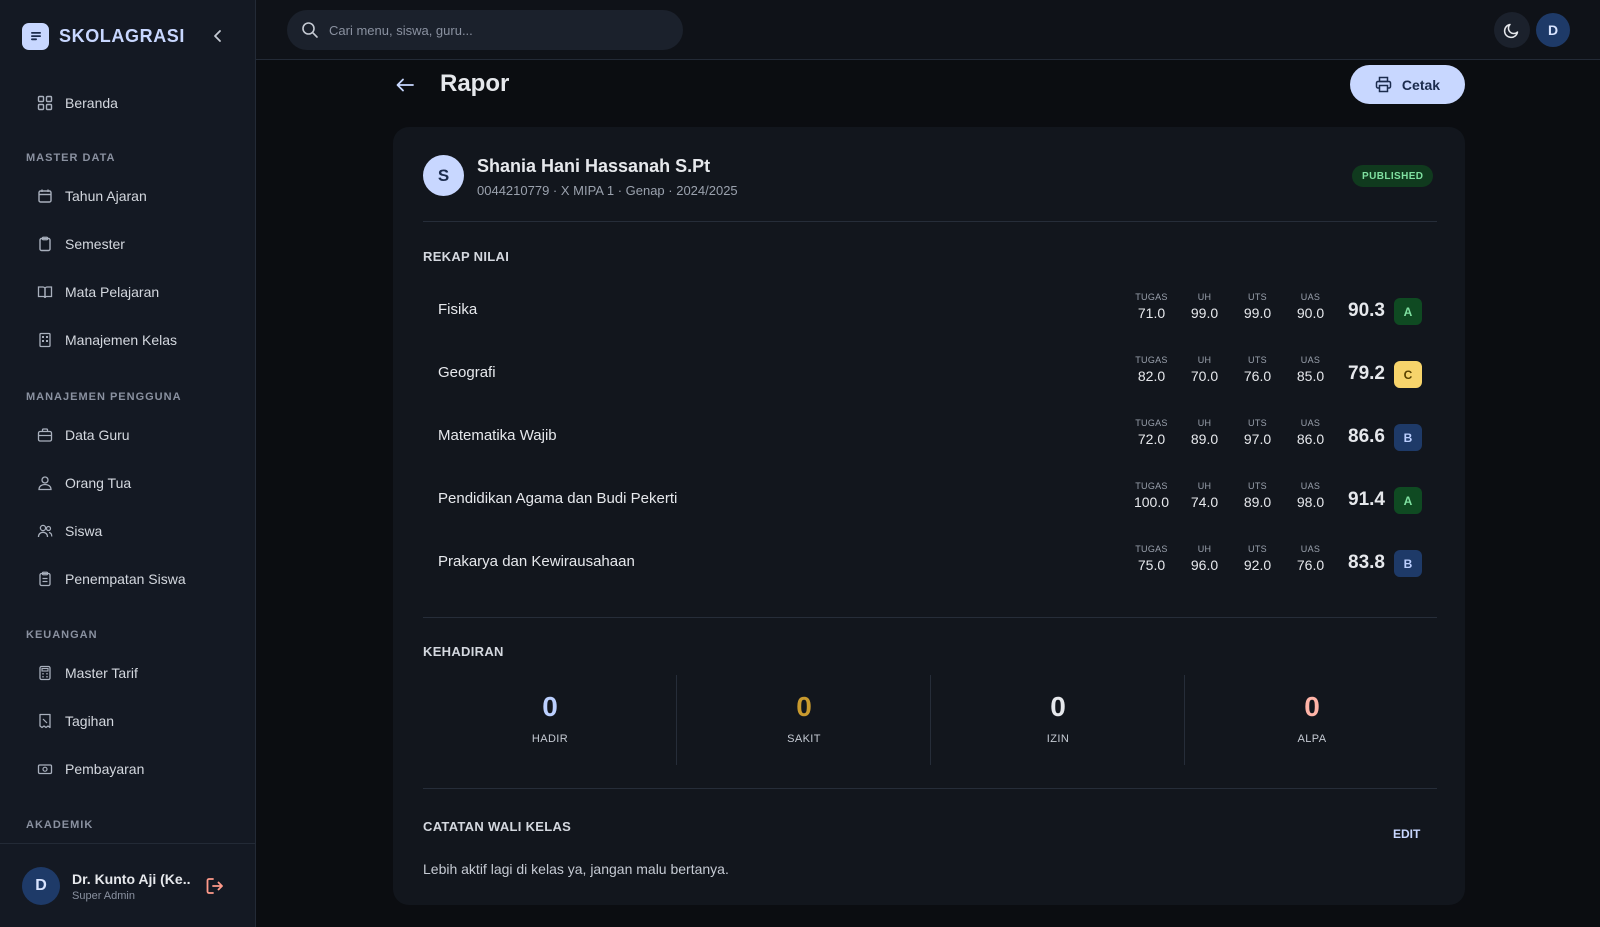 The height and width of the screenshot is (927, 1600). Describe the element at coordinates (45, 435) in the screenshot. I see `briefcase-icon` at that location.